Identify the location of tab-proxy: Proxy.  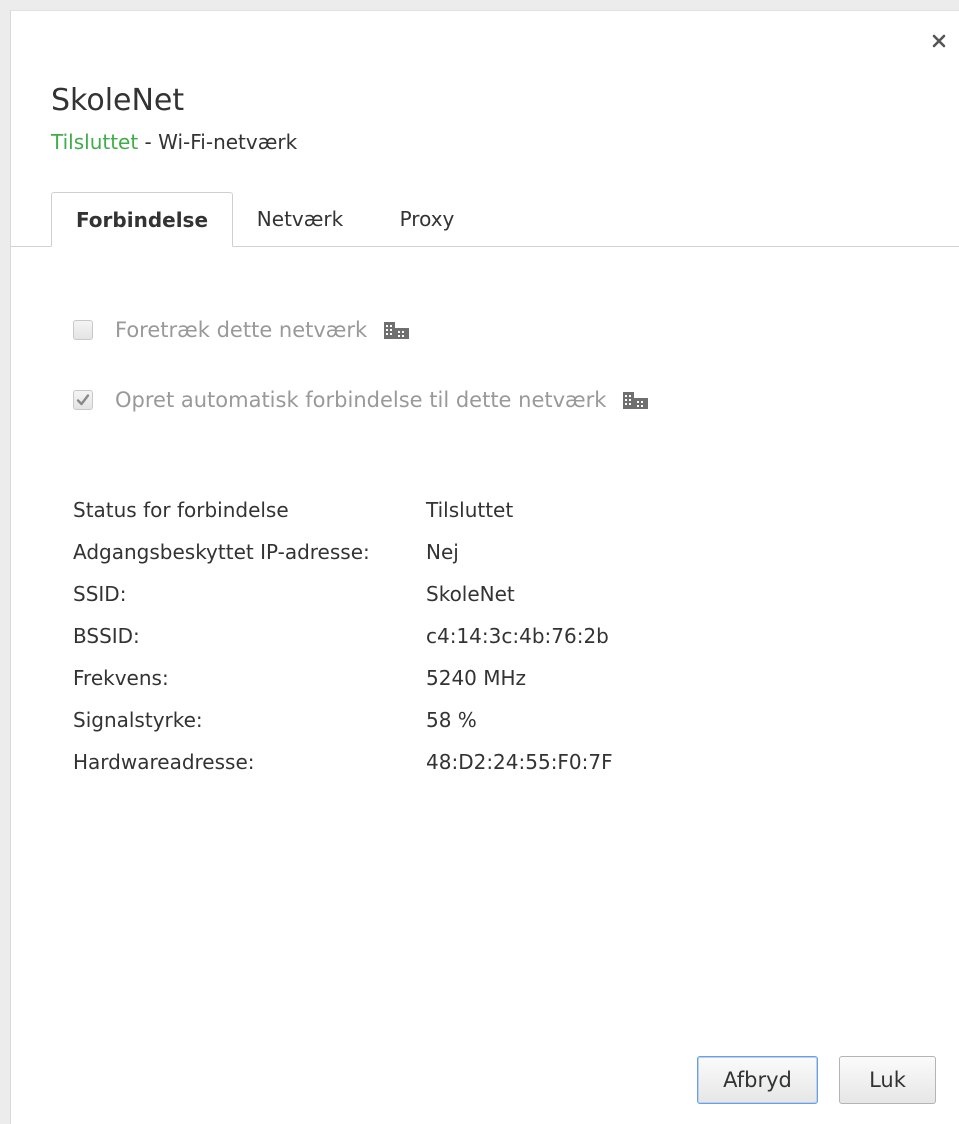
(427, 219).